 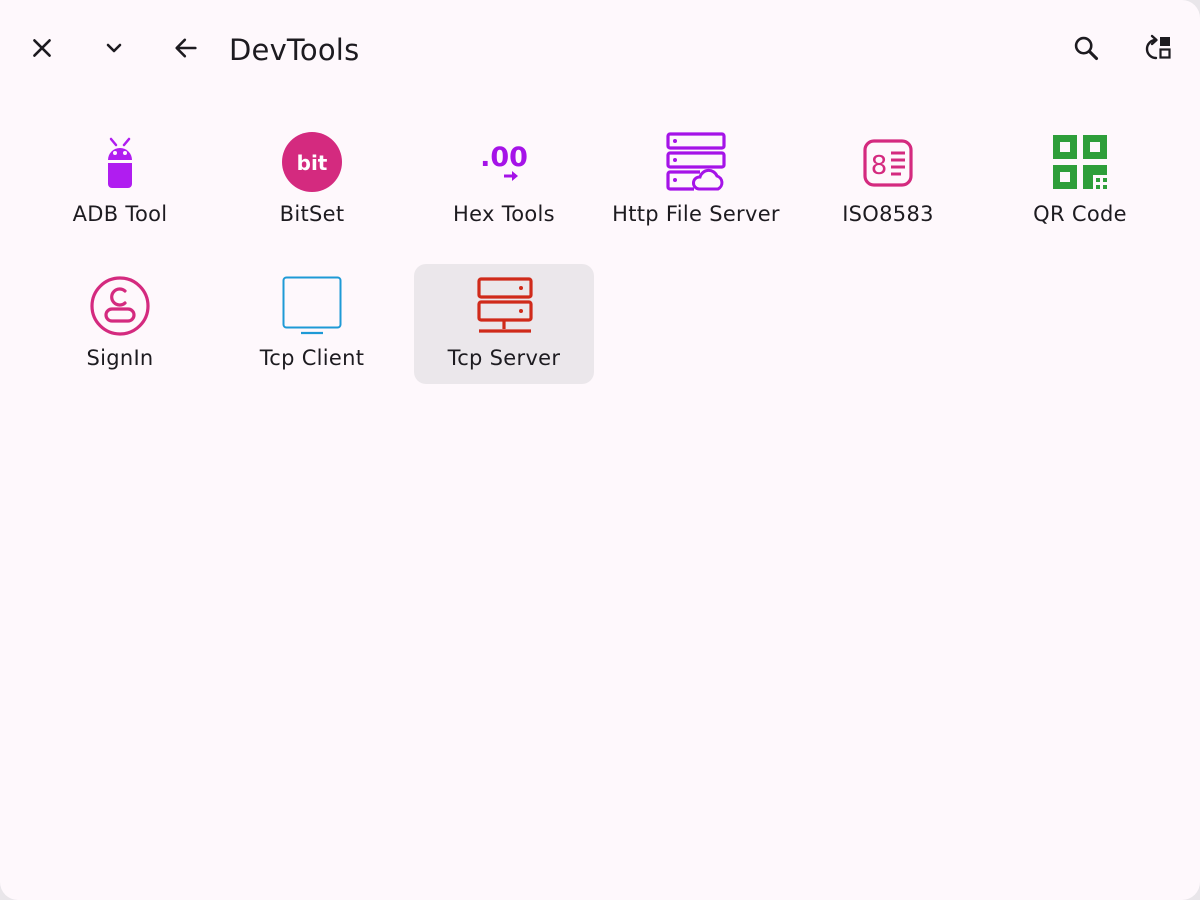 I want to click on server-icon, so click(x=504, y=306).